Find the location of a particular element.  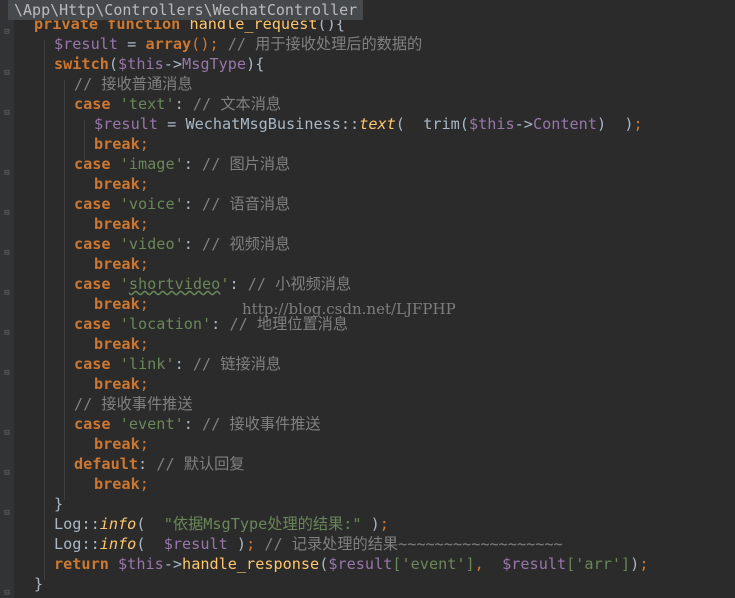

string: 'location' is located at coordinates (165, 324).